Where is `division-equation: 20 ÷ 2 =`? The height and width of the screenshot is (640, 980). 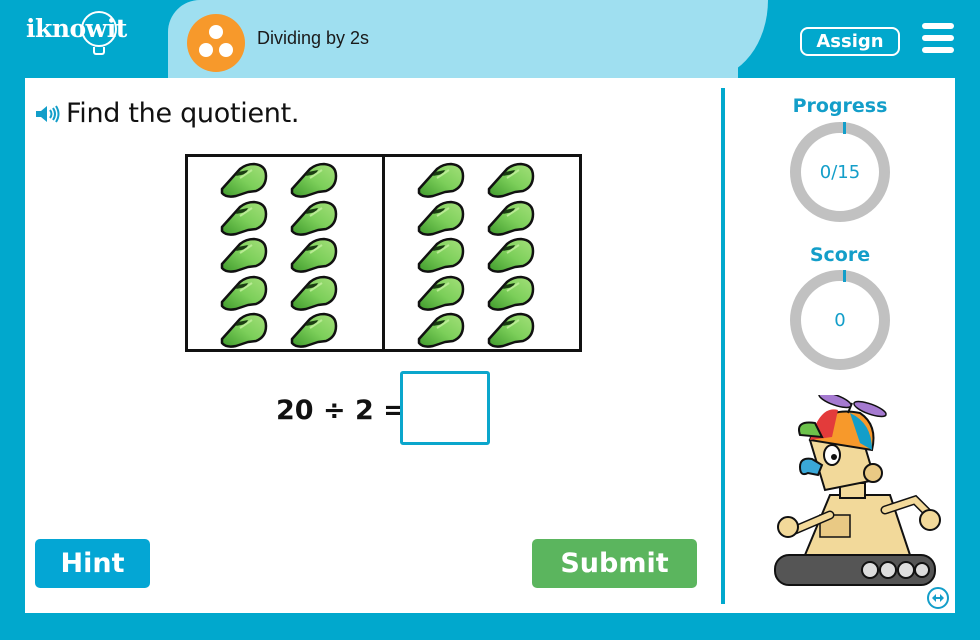 division-equation: 20 ÷ 2 = is located at coordinates (341, 410).